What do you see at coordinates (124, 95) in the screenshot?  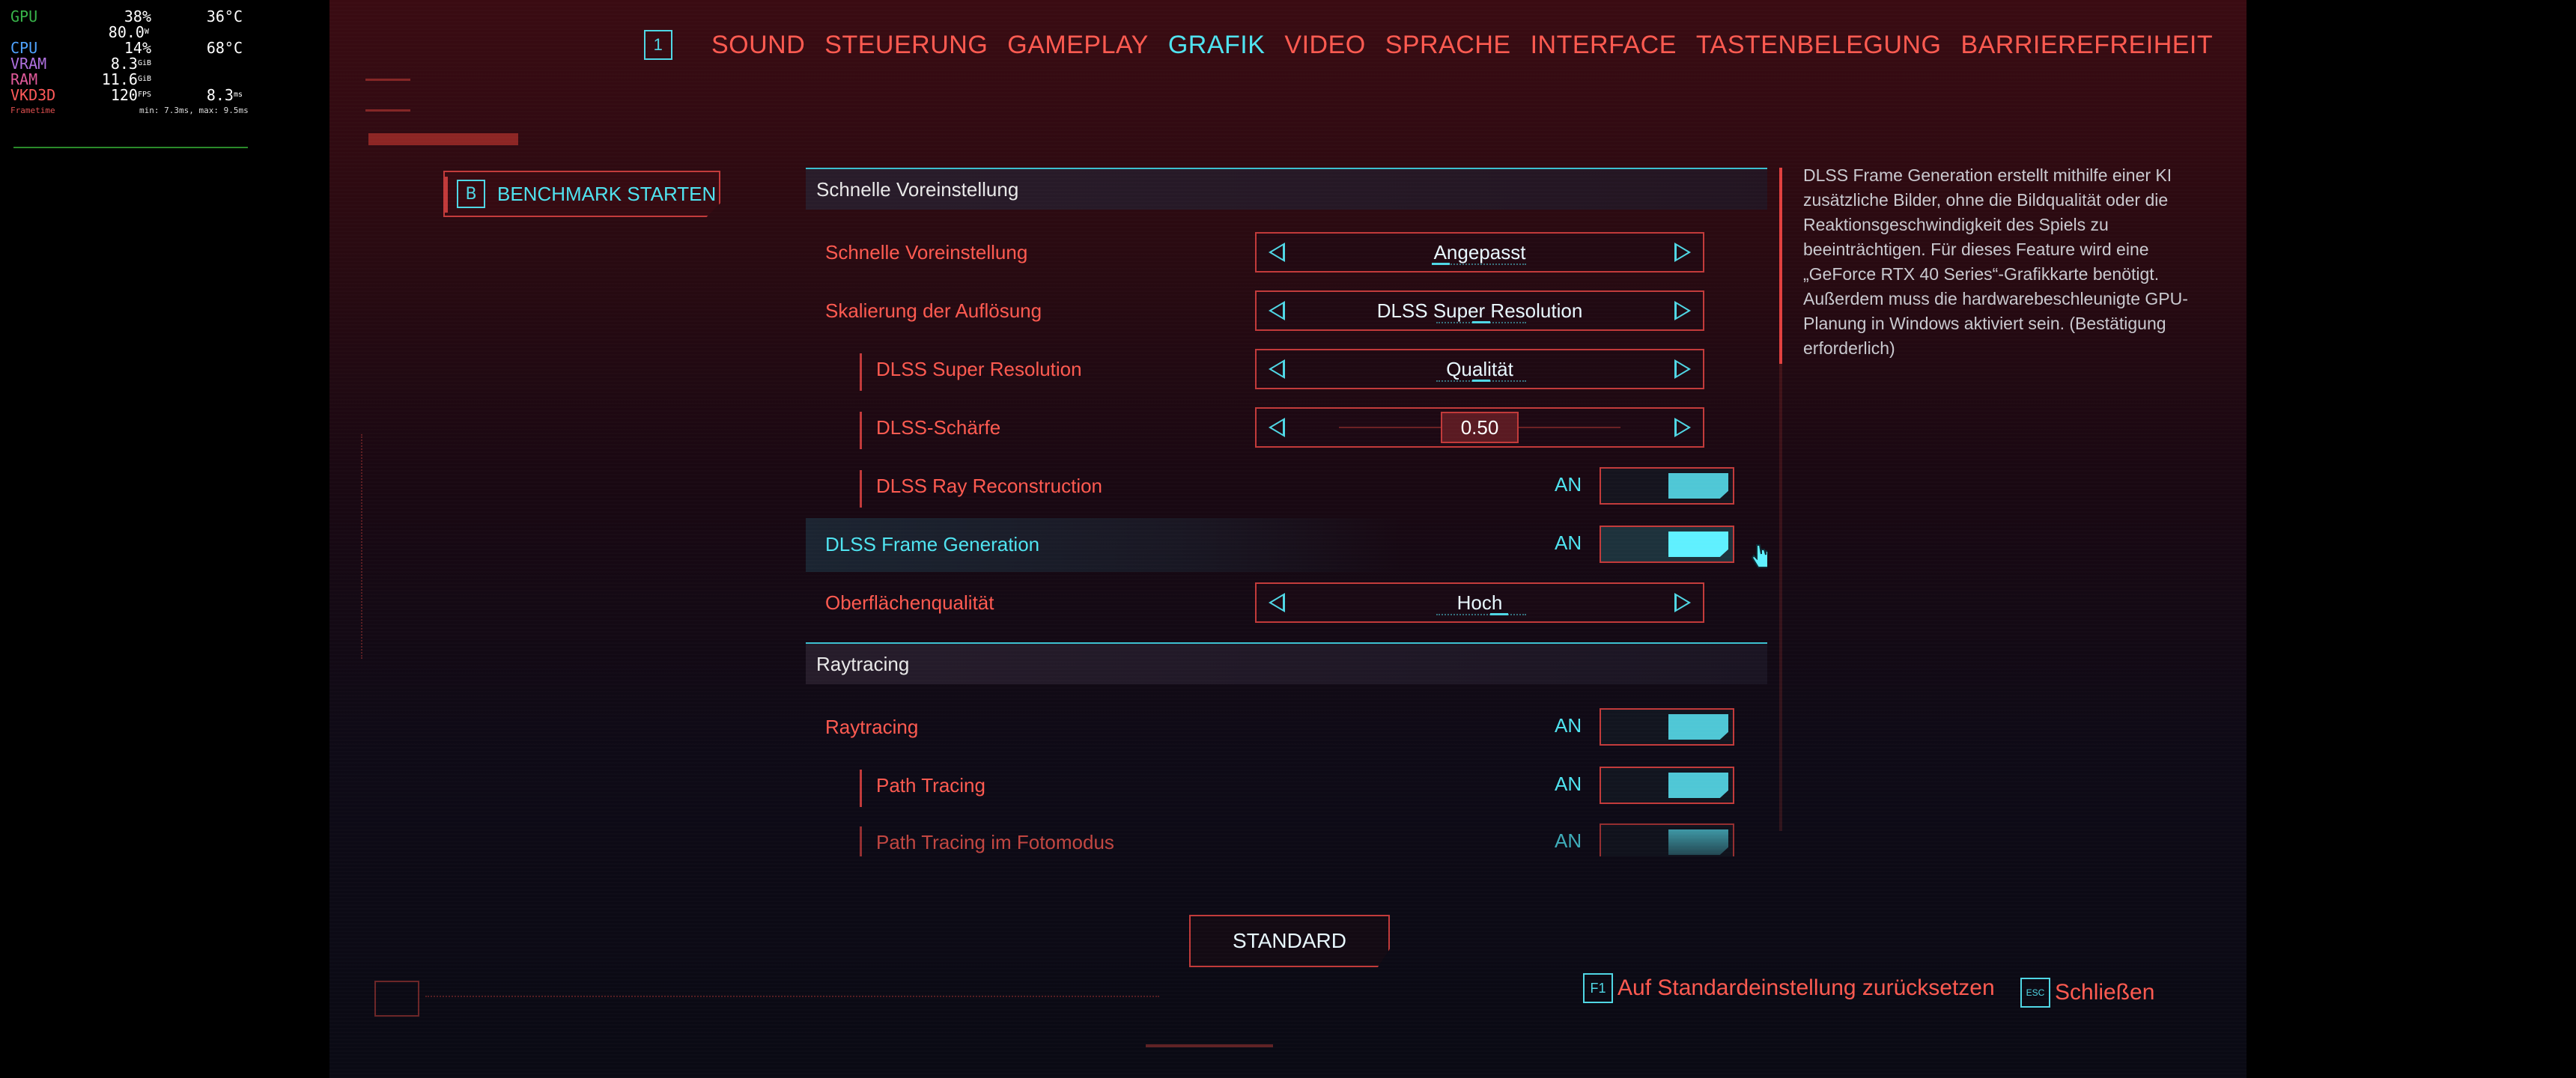 I see `perf-fps-value: 120` at bounding box center [124, 95].